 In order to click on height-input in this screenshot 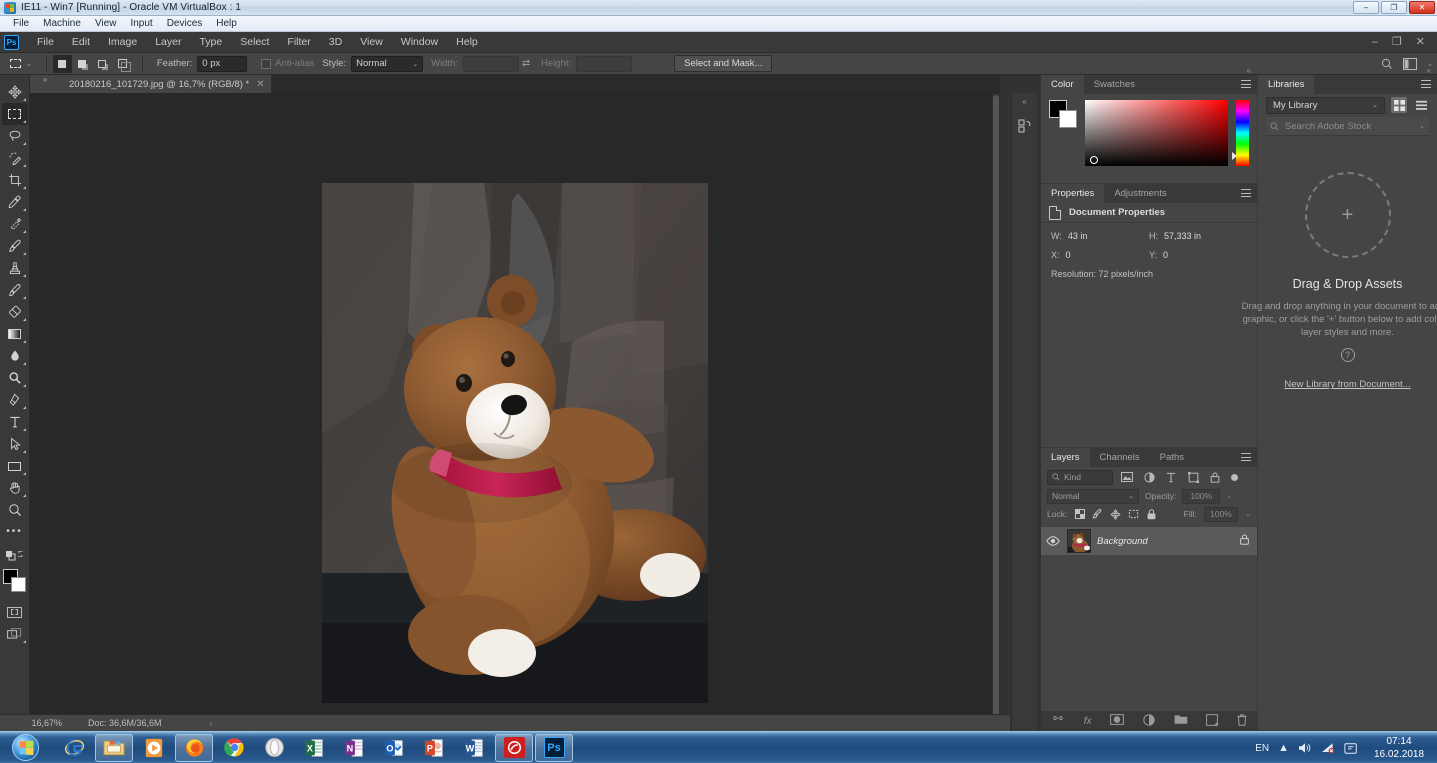, I will do `click(604, 63)`.